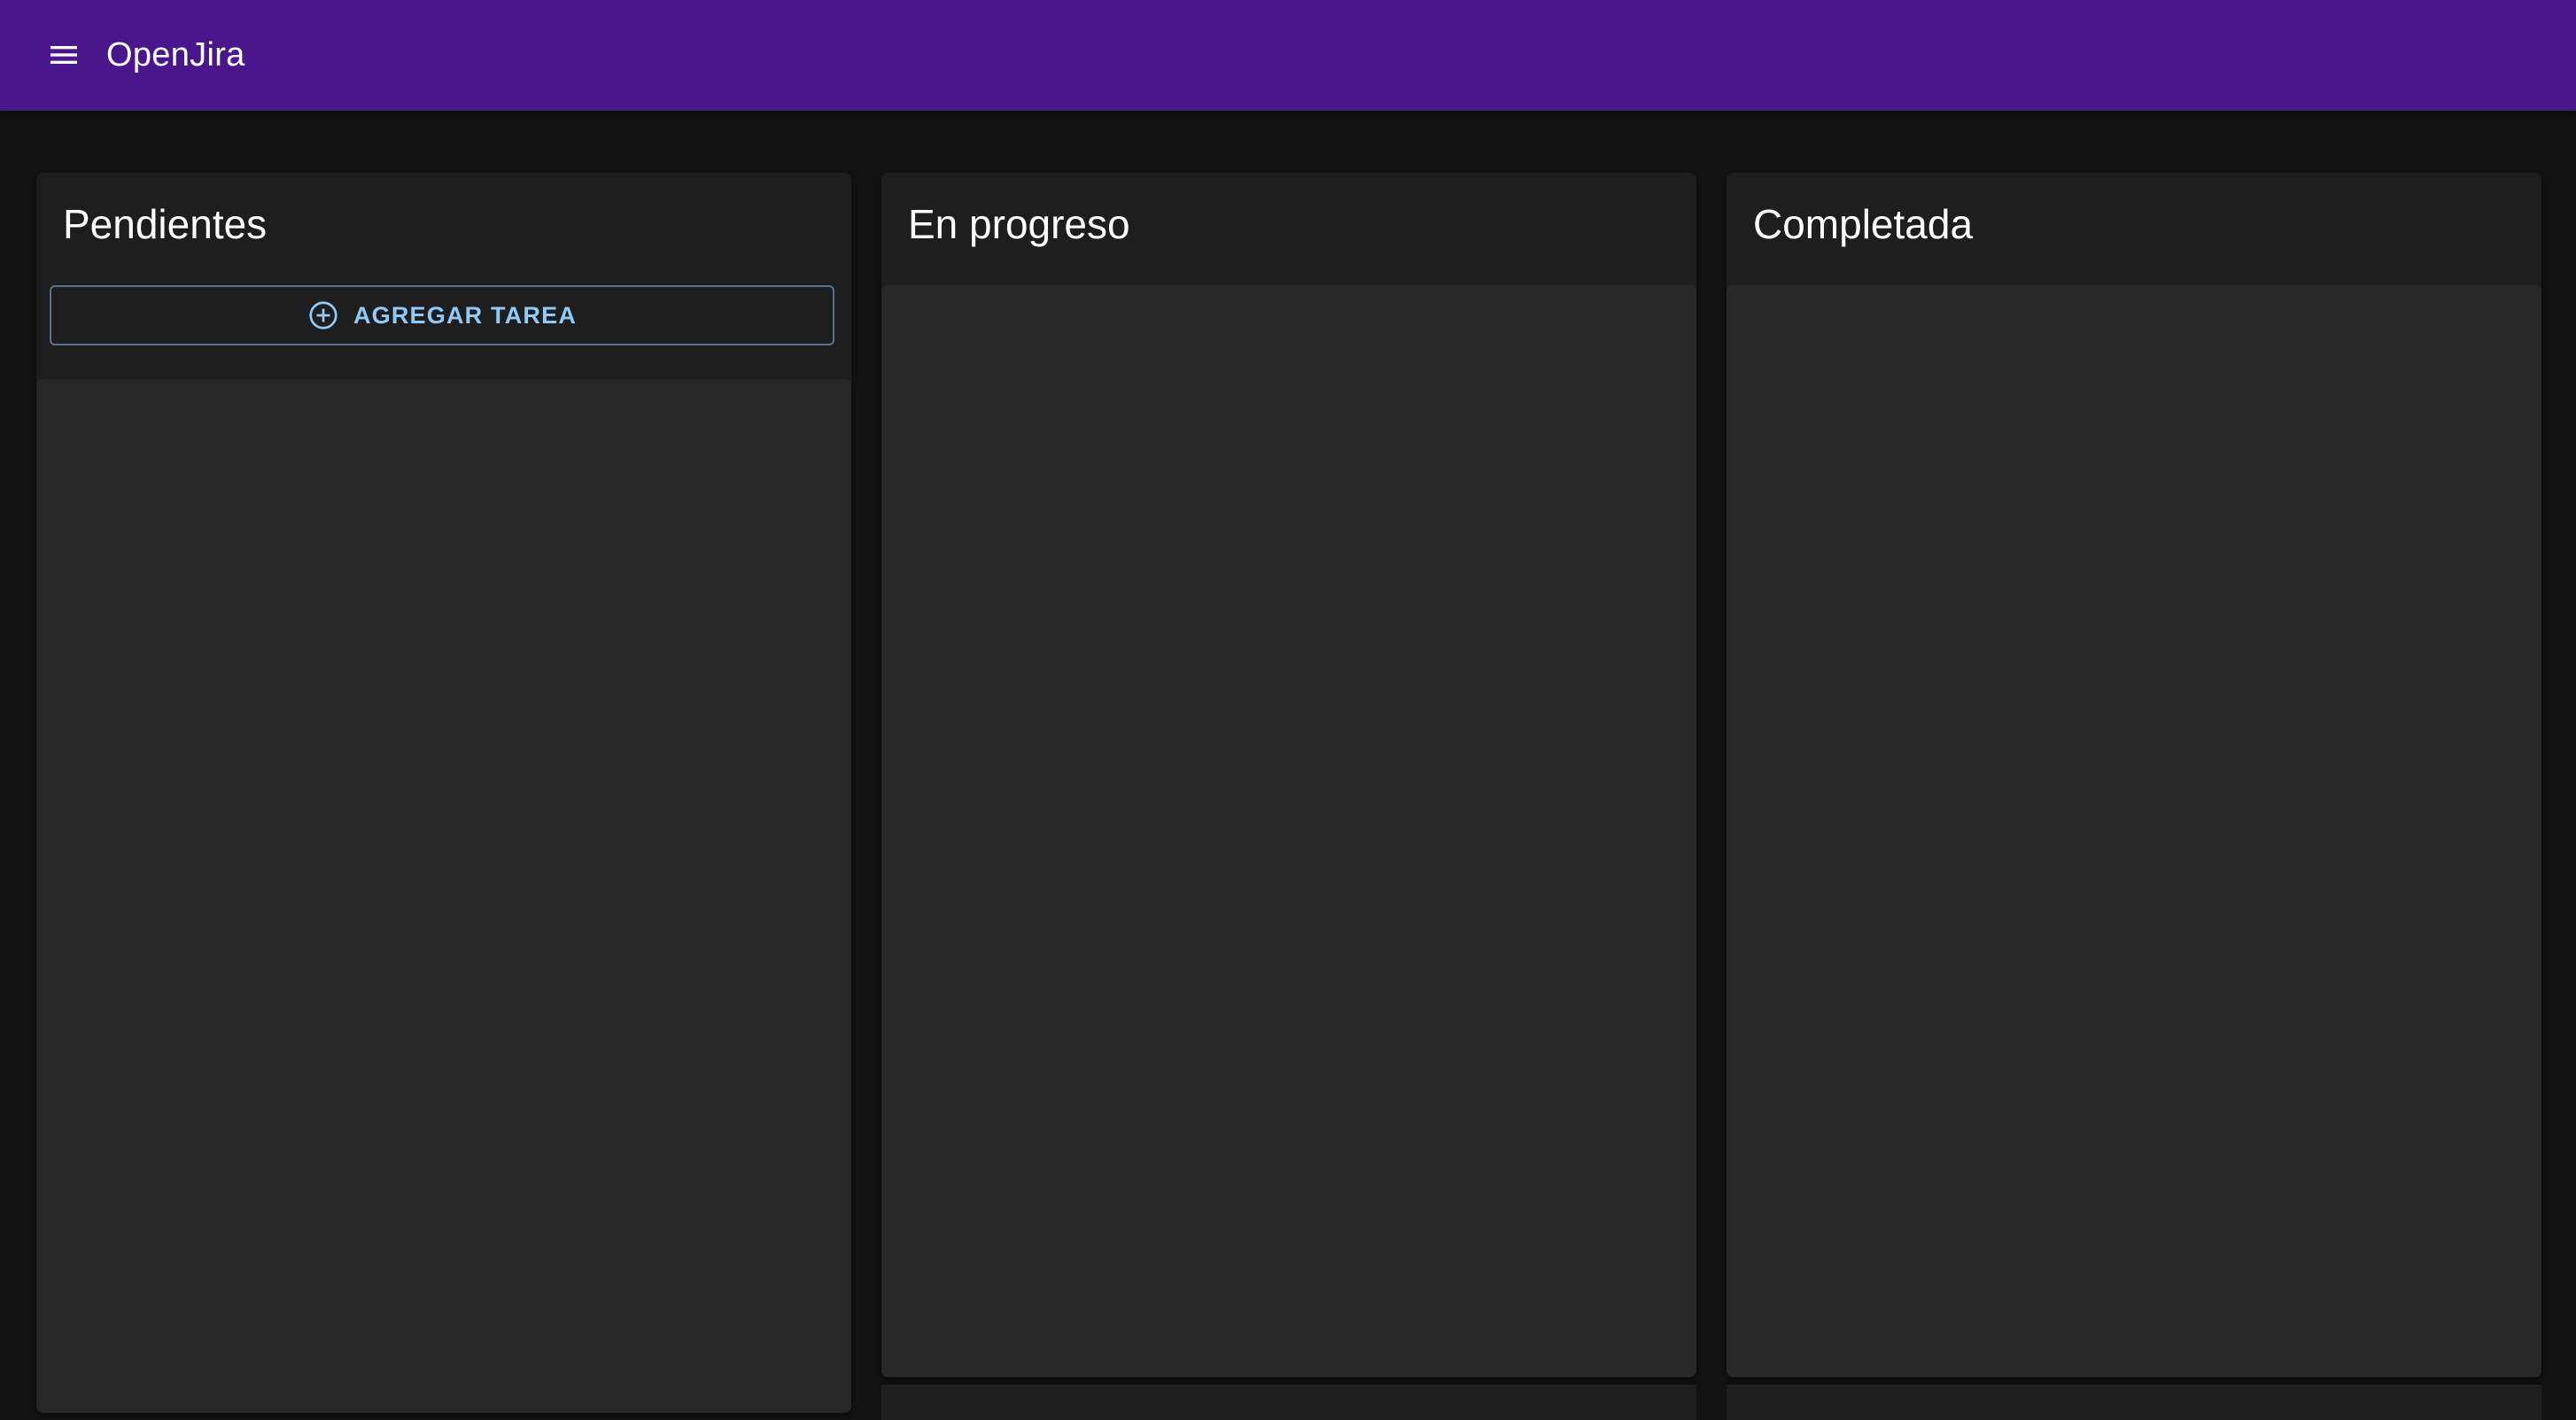 This screenshot has width=2576, height=1420. What do you see at coordinates (323, 315) in the screenshot?
I see `add-circle-icon` at bounding box center [323, 315].